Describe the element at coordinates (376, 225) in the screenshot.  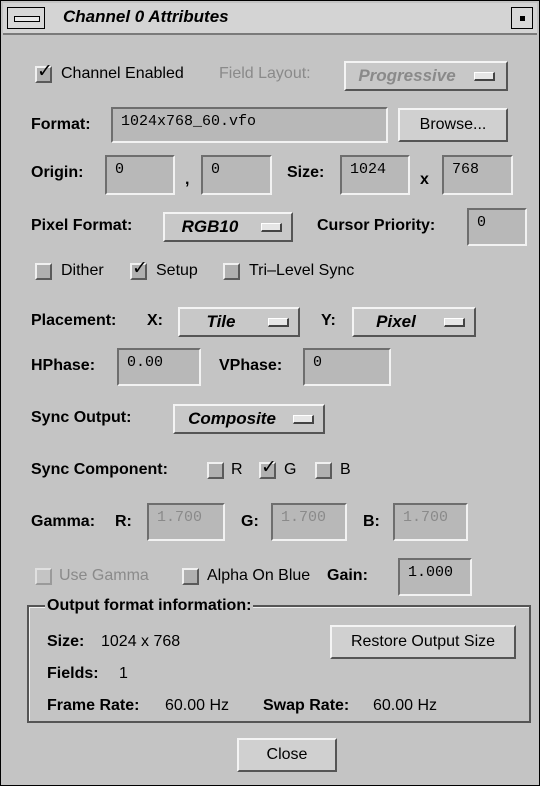
I see `cursor-priority-label: Cursor Priority:` at that location.